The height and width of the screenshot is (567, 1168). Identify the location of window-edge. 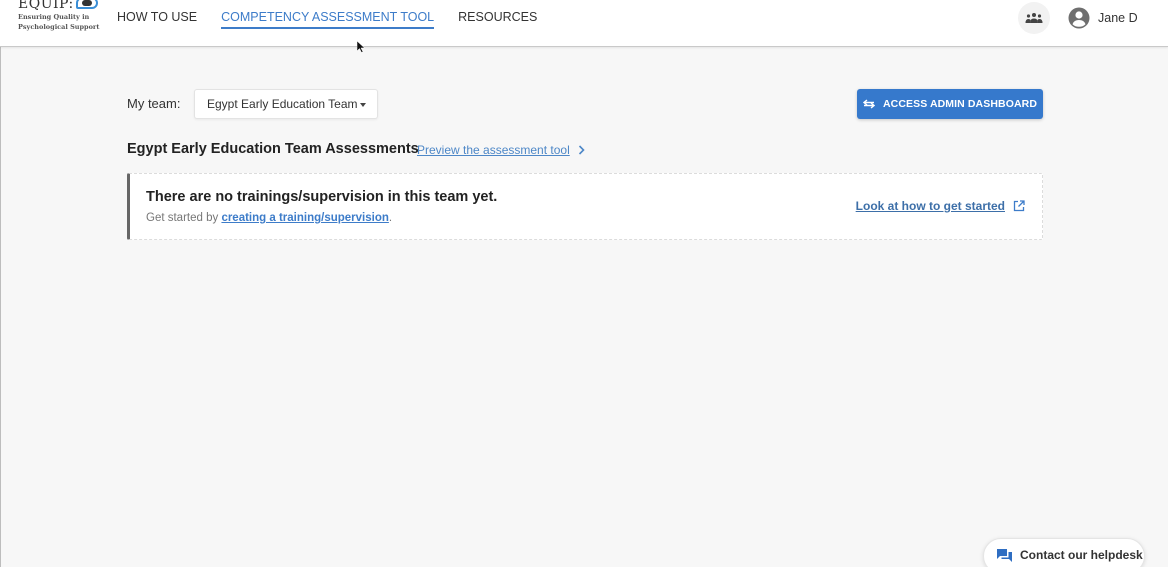
(0, 283).